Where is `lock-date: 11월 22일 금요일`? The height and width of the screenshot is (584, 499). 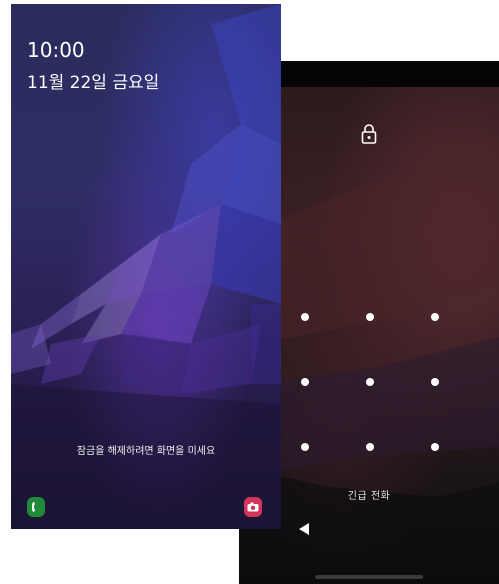
lock-date: 11월 22일 금요일 is located at coordinates (93, 83).